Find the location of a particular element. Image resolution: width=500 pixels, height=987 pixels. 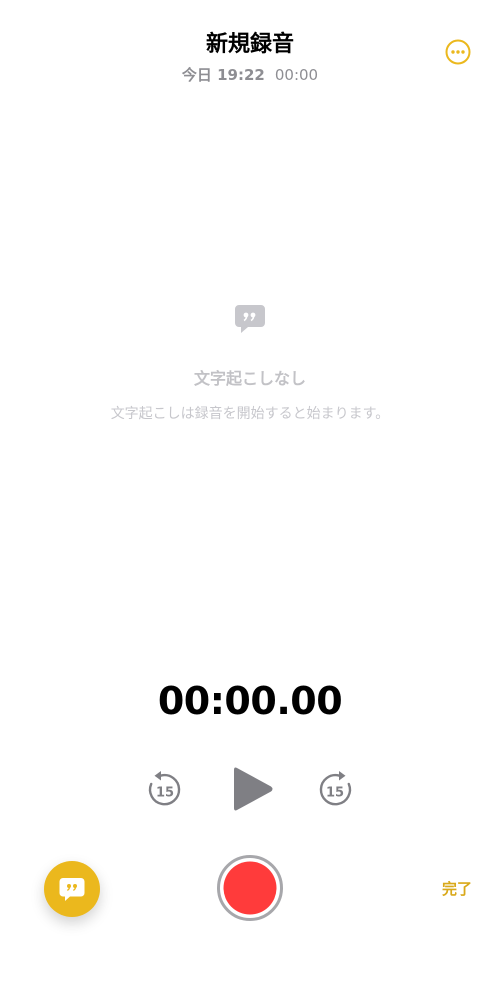

goforward-15-icon: 15 is located at coordinates (335, 788).